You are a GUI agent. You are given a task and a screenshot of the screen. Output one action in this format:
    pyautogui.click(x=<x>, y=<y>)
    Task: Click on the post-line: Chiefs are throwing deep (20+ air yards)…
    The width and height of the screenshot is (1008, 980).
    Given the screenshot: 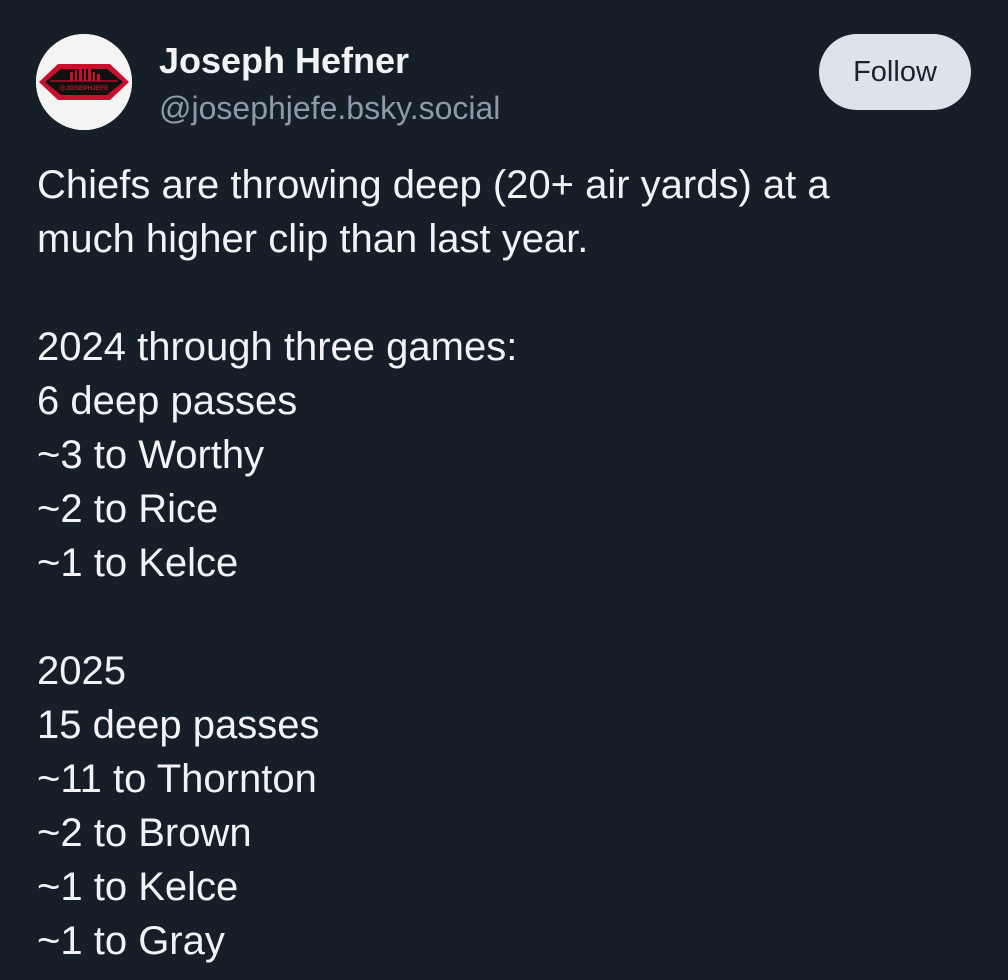 What is the action you would take?
    pyautogui.click(x=433, y=185)
    